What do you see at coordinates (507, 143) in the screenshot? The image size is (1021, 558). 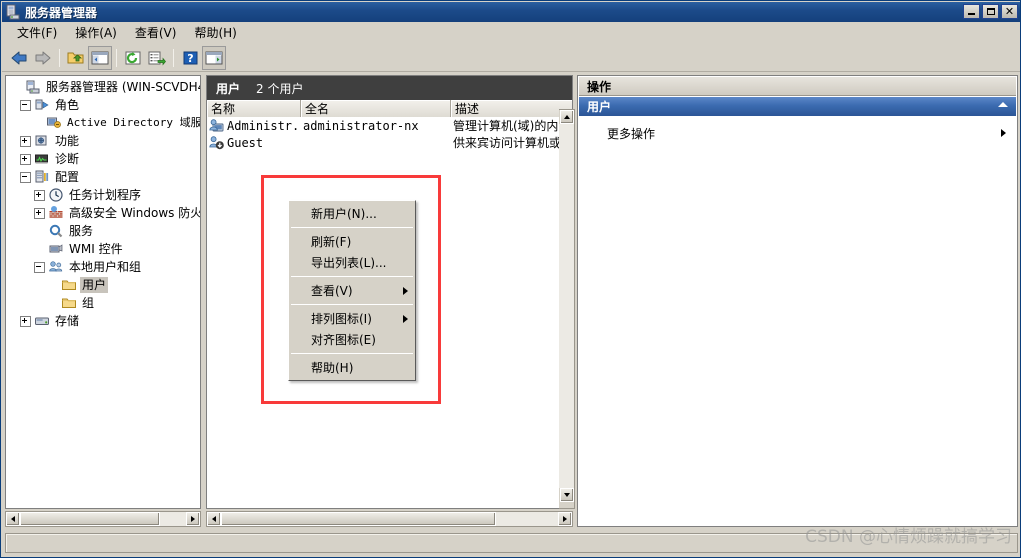 I see `user-description: 供来宾访问计算机或` at bounding box center [507, 143].